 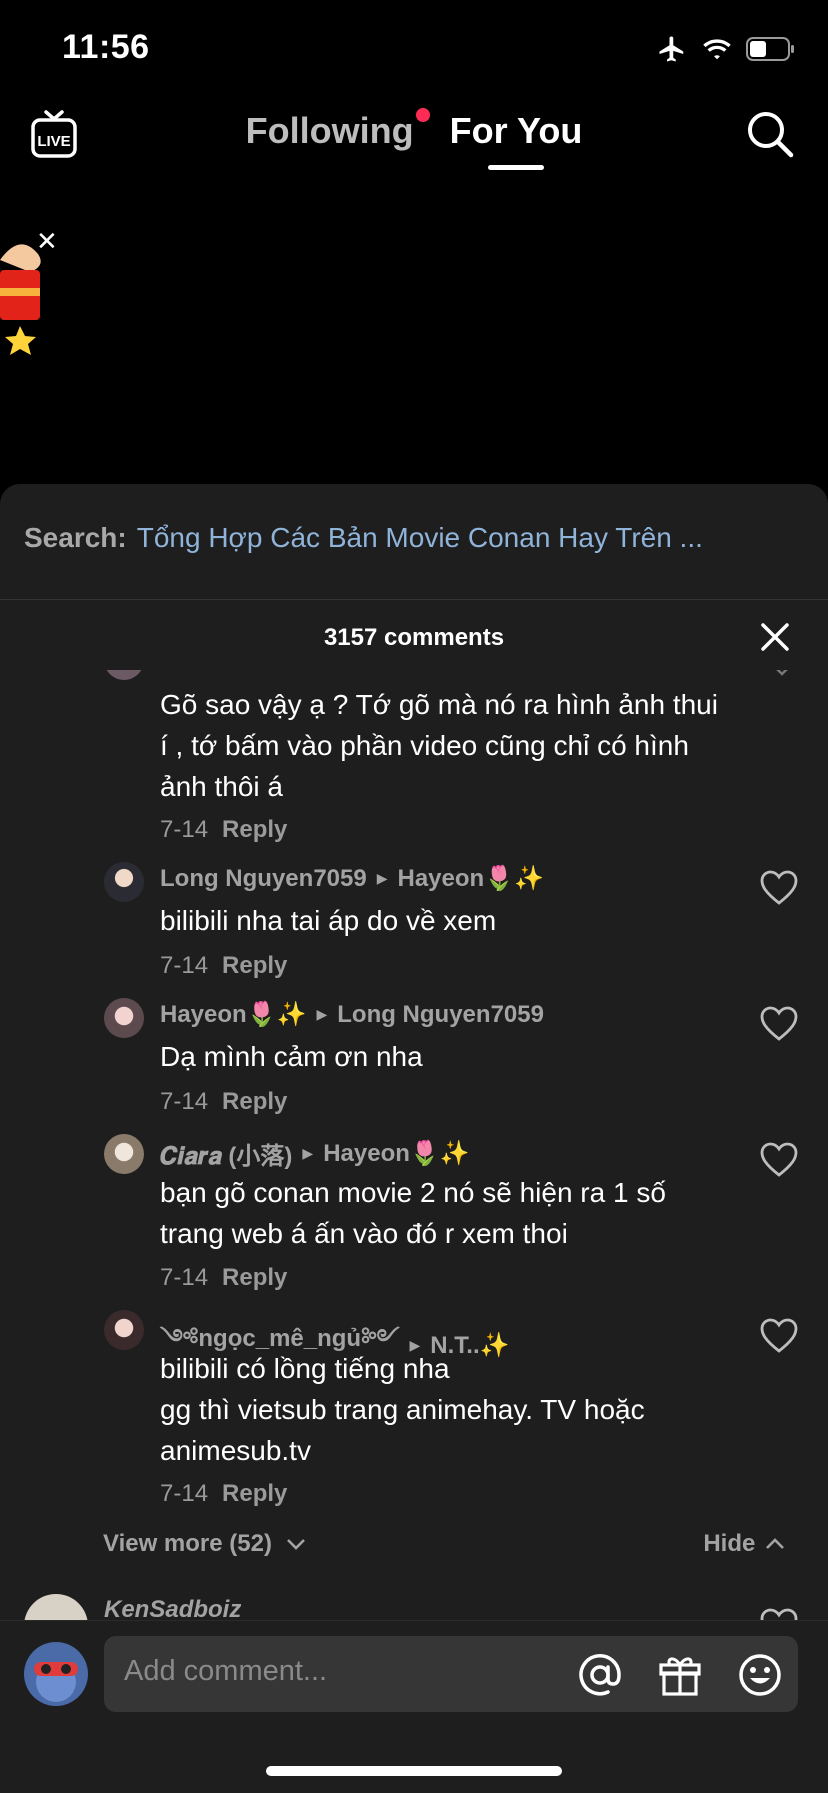 I want to click on user-avatar-icon, so click(x=56, y=1674).